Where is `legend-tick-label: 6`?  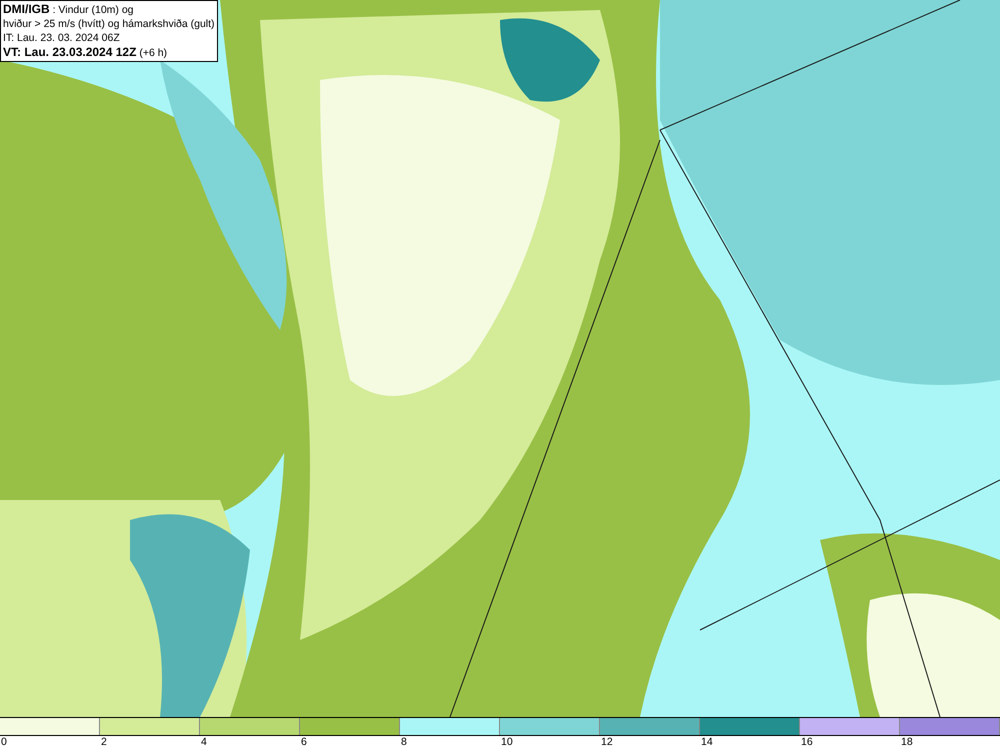 legend-tick-label: 6 is located at coordinates (303, 741).